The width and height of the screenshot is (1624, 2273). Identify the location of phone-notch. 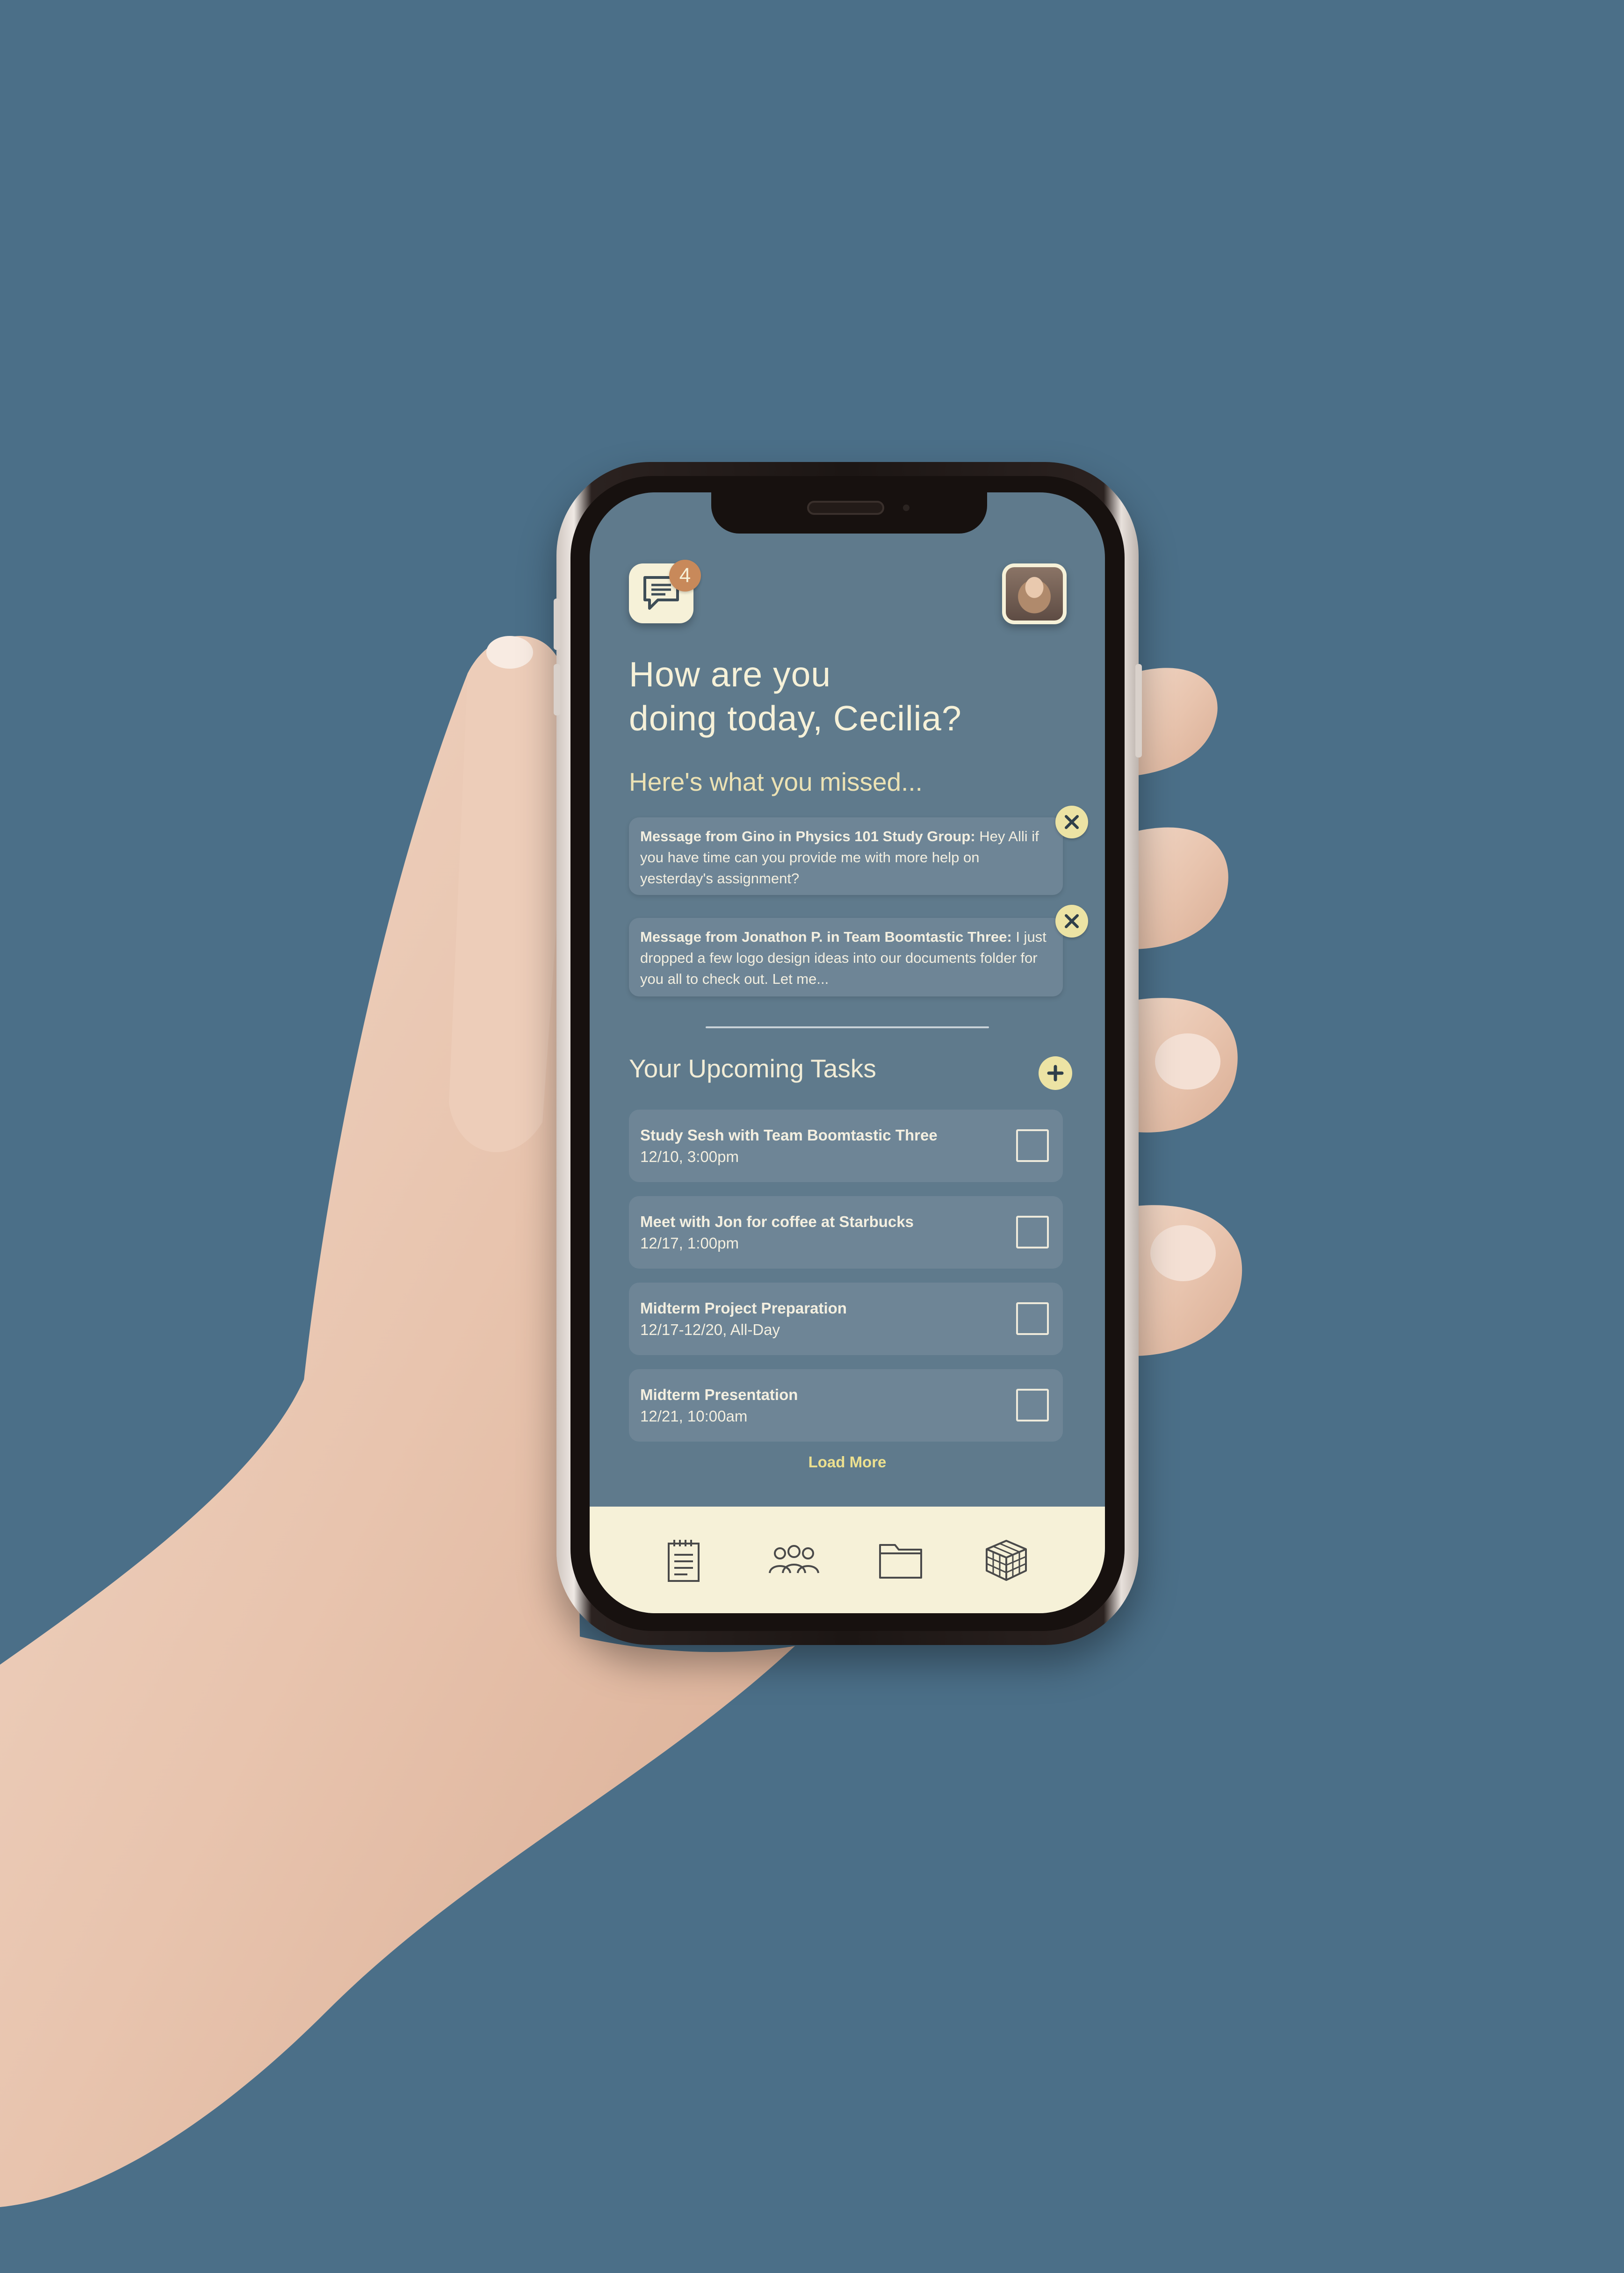
(849, 513).